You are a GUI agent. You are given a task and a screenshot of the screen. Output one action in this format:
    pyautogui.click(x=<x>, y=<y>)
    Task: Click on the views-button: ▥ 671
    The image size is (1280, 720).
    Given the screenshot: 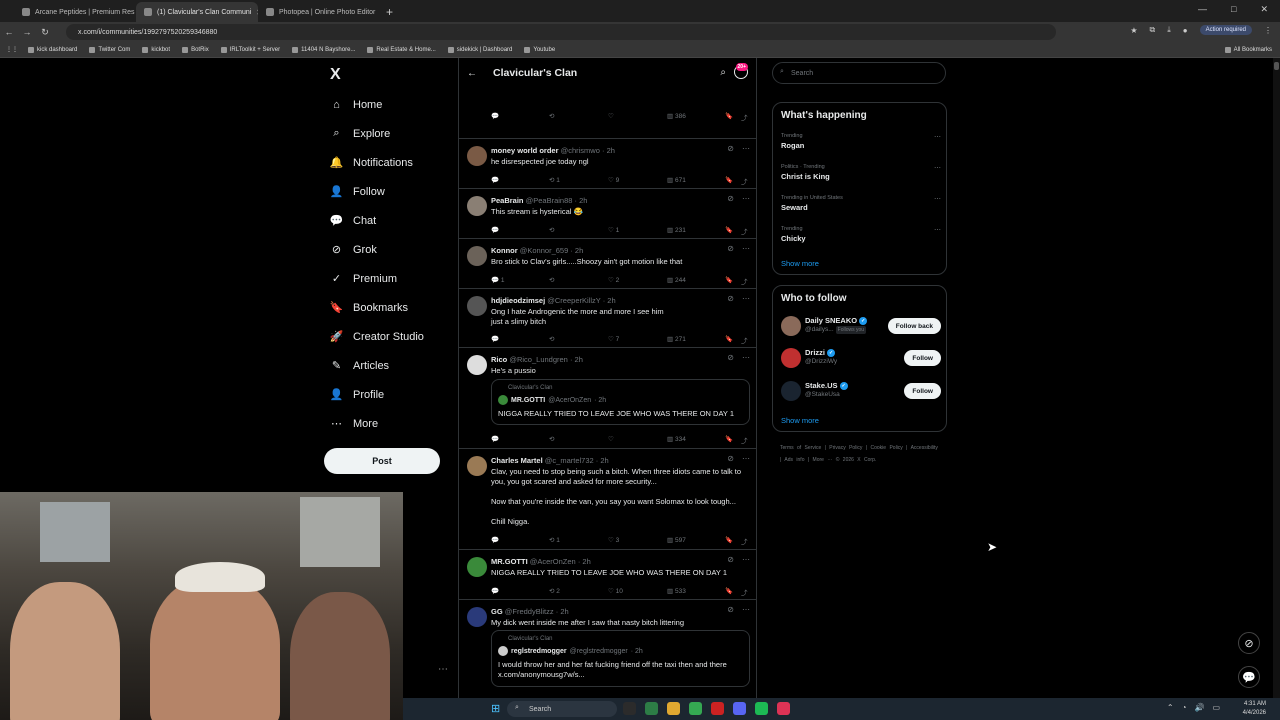 What is the action you would take?
    pyautogui.click(x=676, y=180)
    